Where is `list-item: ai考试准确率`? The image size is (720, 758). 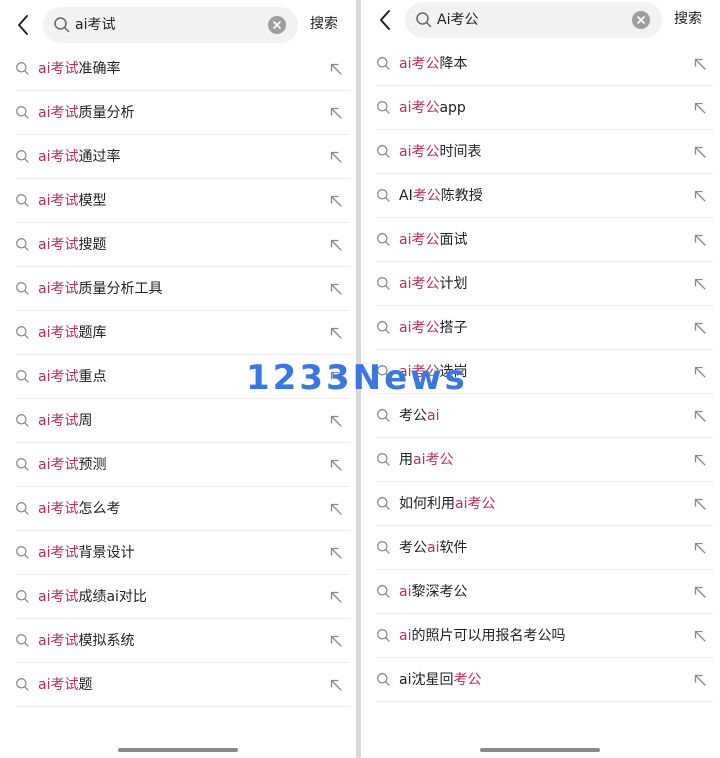 list-item: ai考试准确率 is located at coordinates (178, 69).